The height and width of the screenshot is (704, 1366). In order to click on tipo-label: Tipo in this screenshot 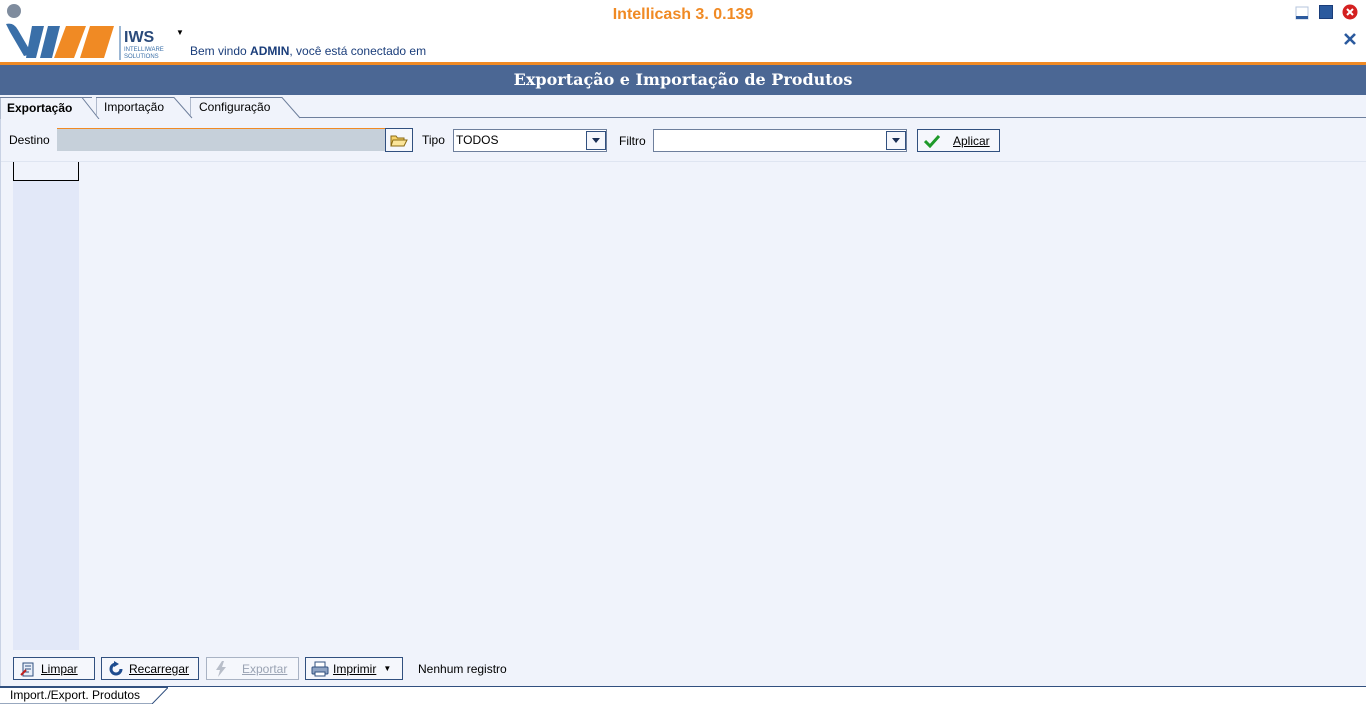, I will do `click(433, 140)`.